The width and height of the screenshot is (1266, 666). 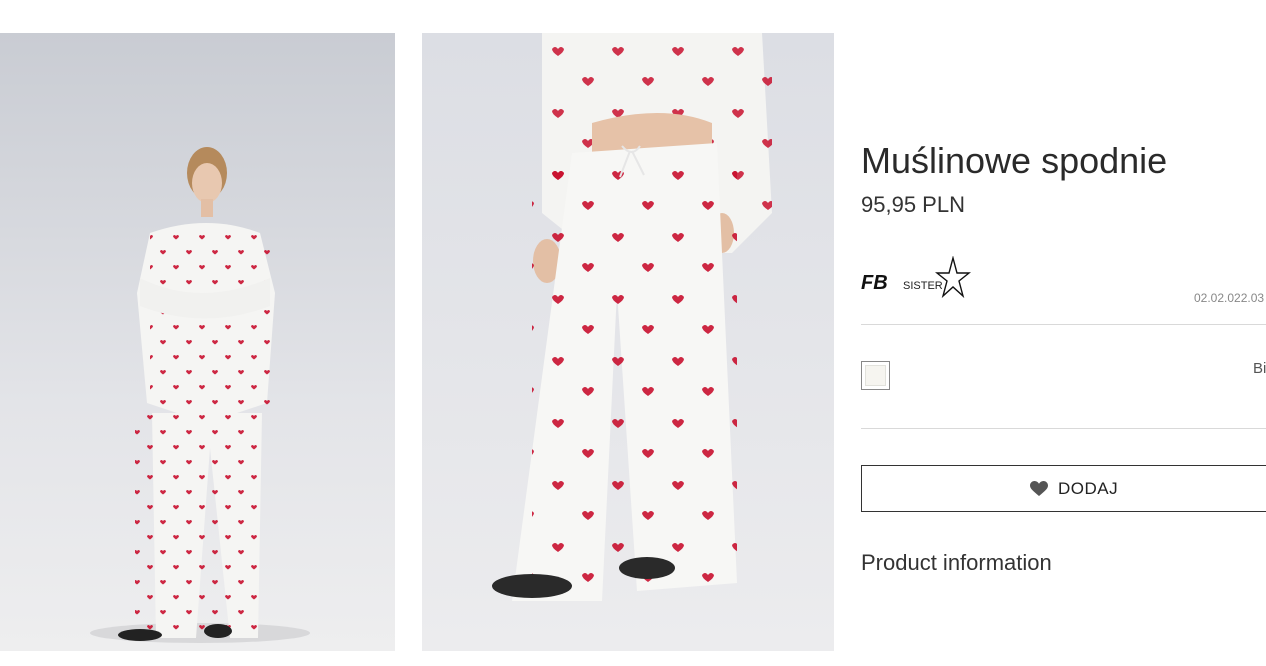 I want to click on product-price: 95,95 PLN, so click(x=913, y=204).